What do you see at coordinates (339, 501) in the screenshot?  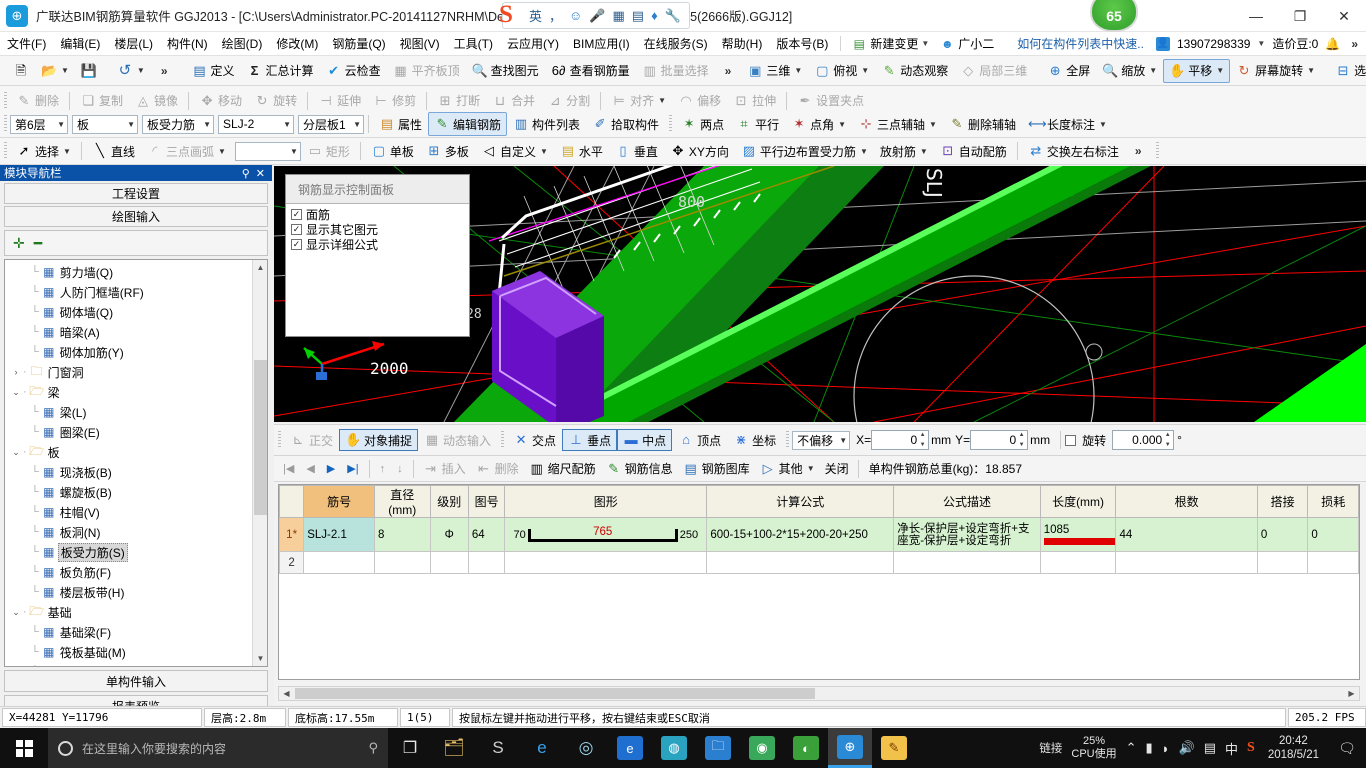 I see `col-rebar-no: 筋号` at bounding box center [339, 501].